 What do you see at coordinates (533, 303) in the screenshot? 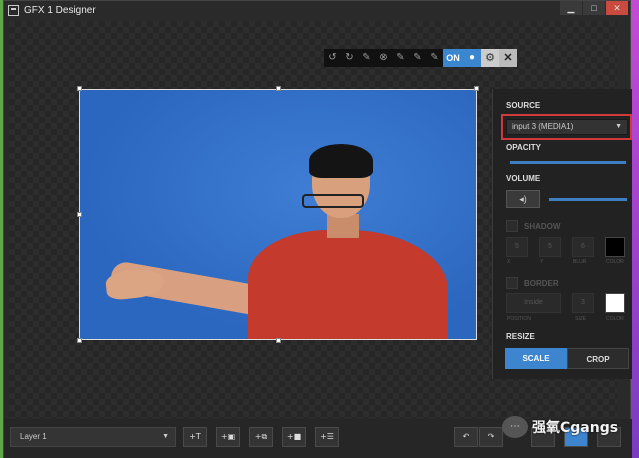
I see `border-position-select: Inside` at bounding box center [533, 303].